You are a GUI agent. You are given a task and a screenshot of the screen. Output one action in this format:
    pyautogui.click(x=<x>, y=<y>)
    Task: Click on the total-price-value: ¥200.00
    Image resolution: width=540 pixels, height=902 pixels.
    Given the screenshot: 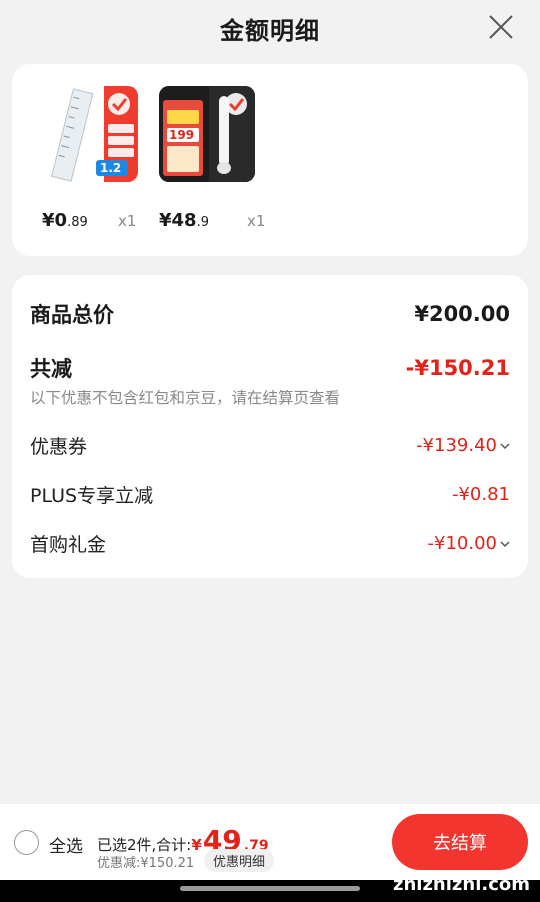 What is the action you would take?
    pyautogui.click(x=462, y=314)
    